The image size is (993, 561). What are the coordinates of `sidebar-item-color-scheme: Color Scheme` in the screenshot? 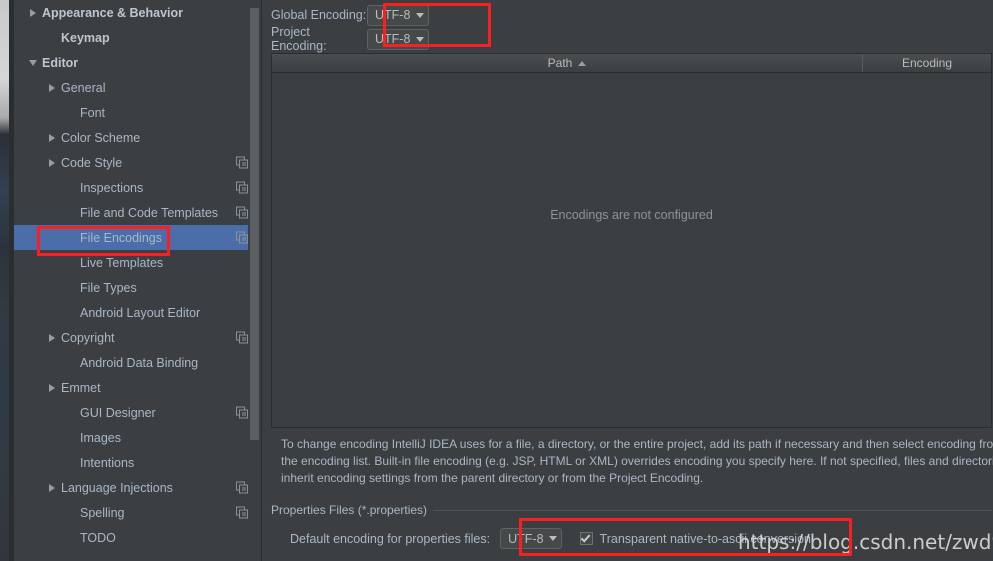 It's located at (137, 137).